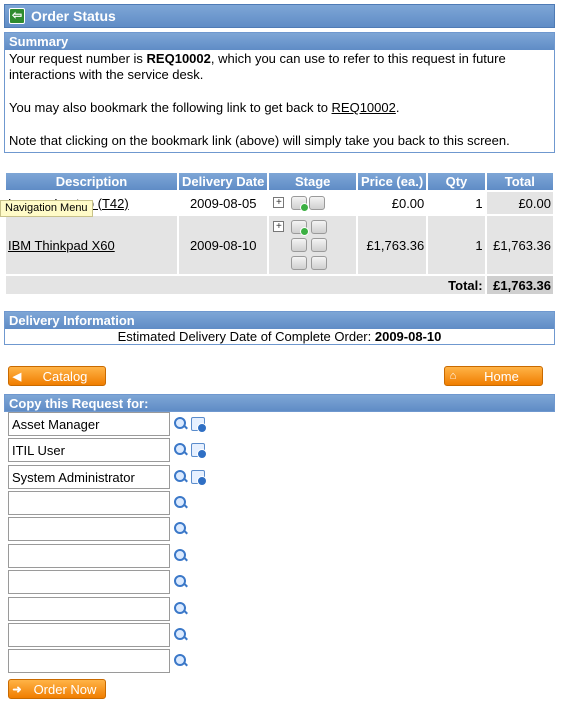 The image size is (561, 710). I want to click on summary-text: ., so click(397, 107).